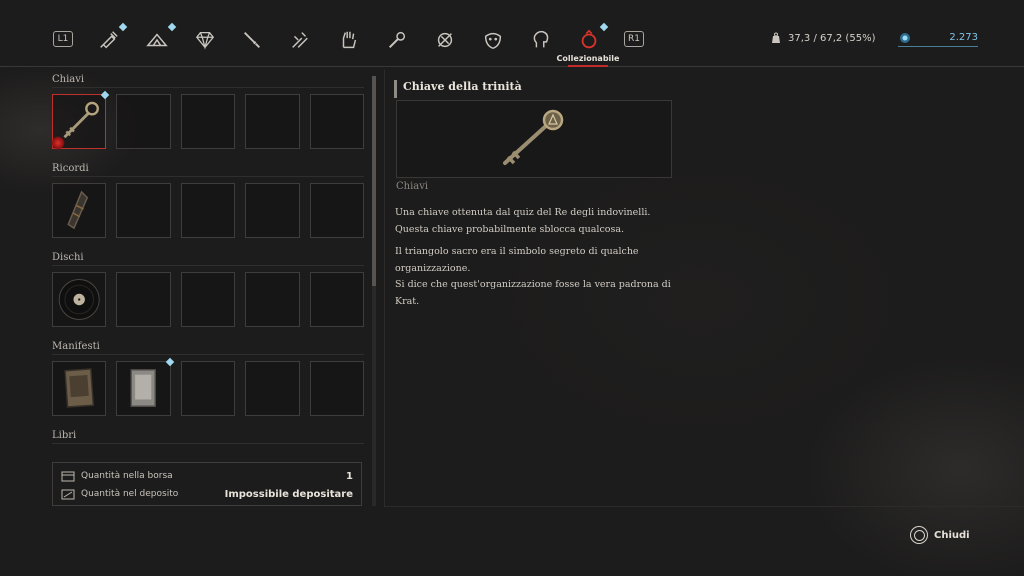 The height and width of the screenshot is (576, 1024). I want to click on tab-tools, so click(445, 40).